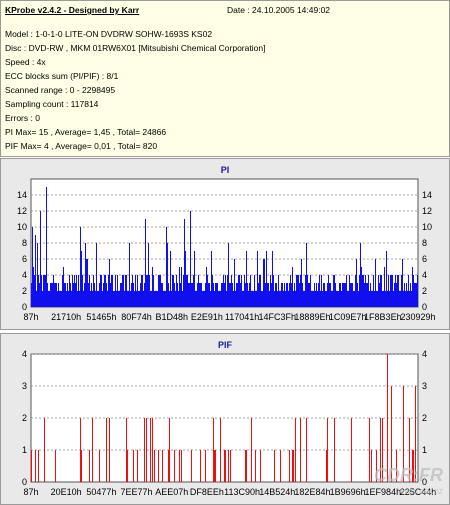 The height and width of the screenshot is (505, 450). What do you see at coordinates (277, 492) in the screenshot?
I see `x-tick-label: 14B524h` at bounding box center [277, 492].